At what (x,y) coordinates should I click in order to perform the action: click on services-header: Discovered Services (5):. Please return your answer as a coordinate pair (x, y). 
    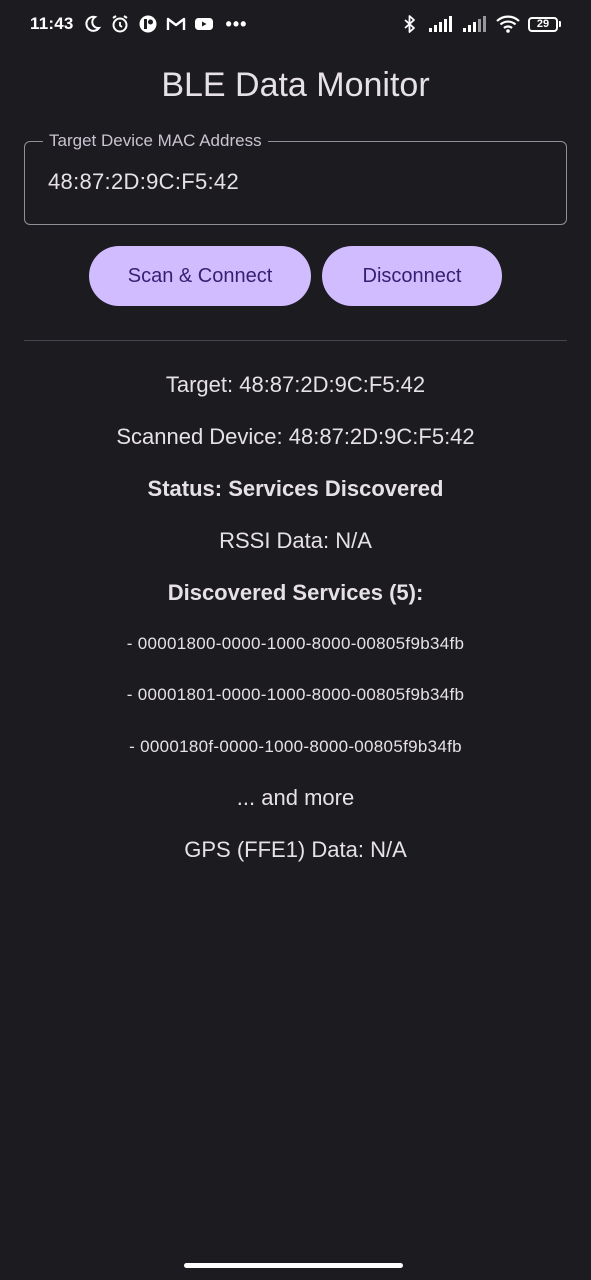
    Looking at the image, I should click on (295, 592).